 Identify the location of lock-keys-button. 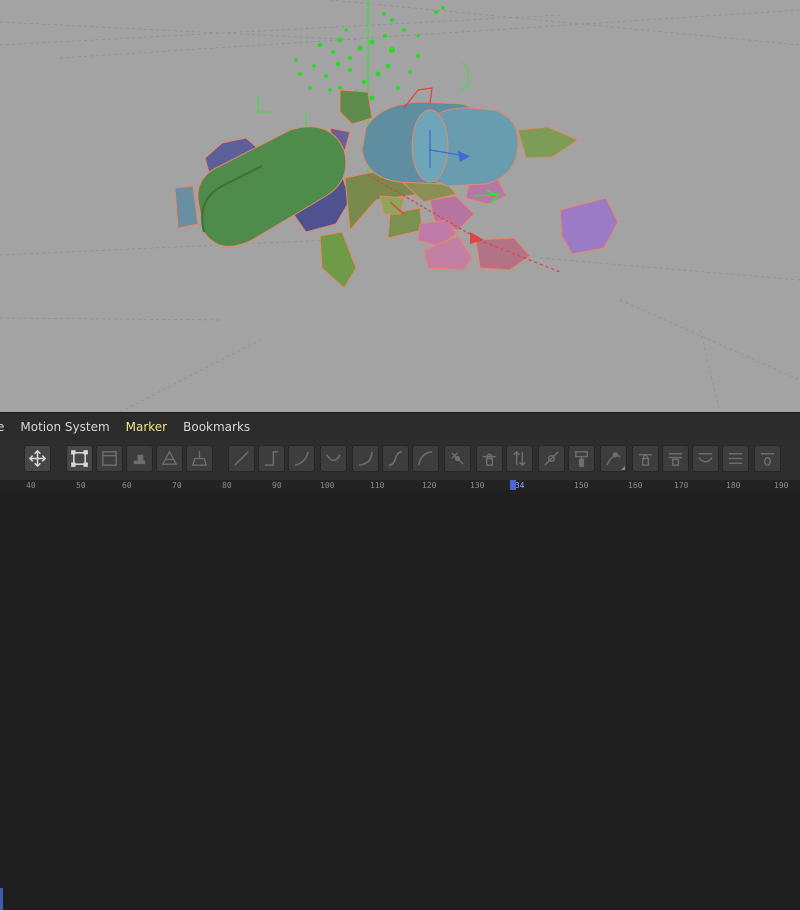
(645, 458).